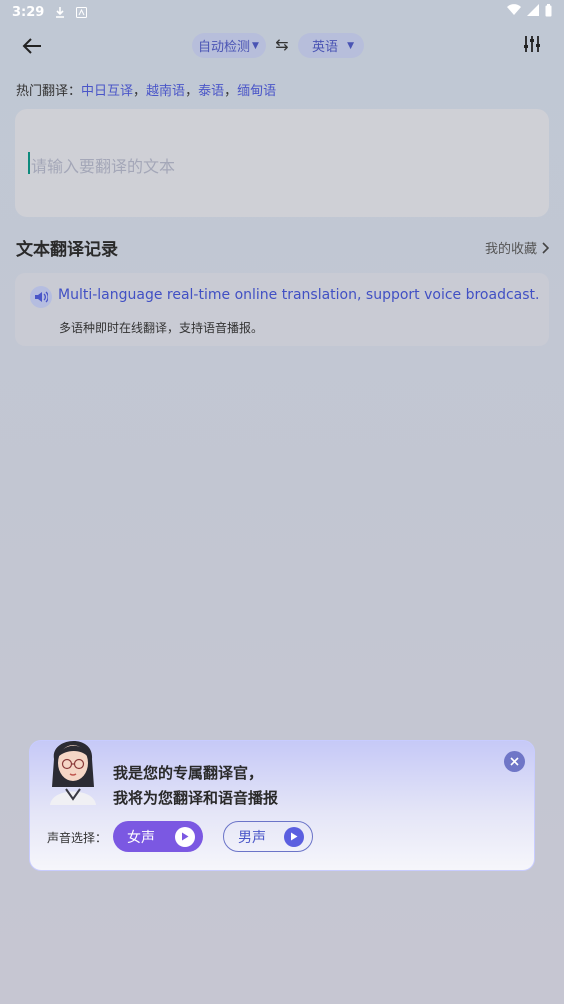  I want to click on arrow-left-icon, so click(31, 46).